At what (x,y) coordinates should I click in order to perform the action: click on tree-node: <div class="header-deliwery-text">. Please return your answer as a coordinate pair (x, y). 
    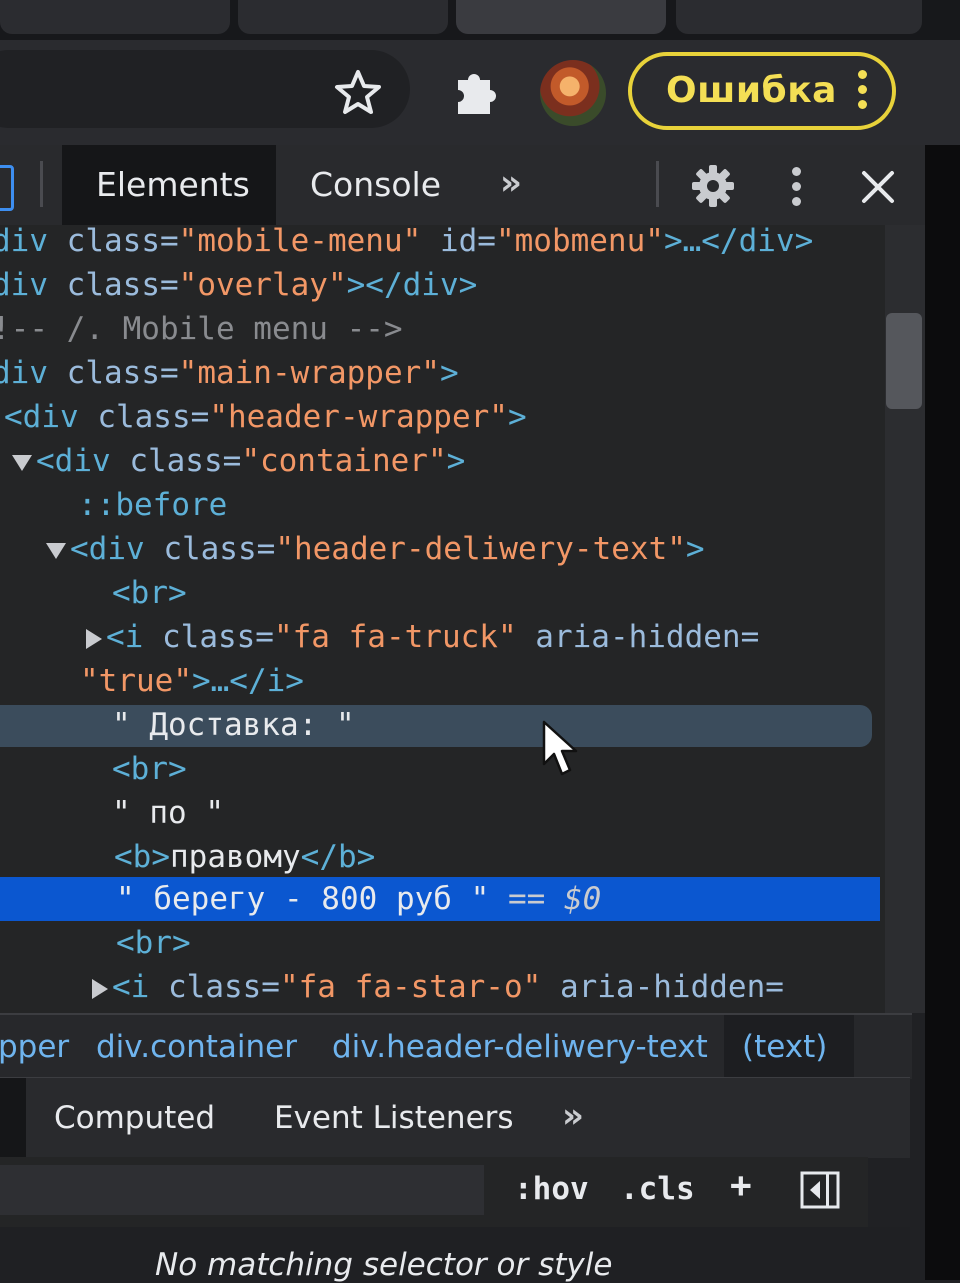
    Looking at the image, I should click on (375, 549).